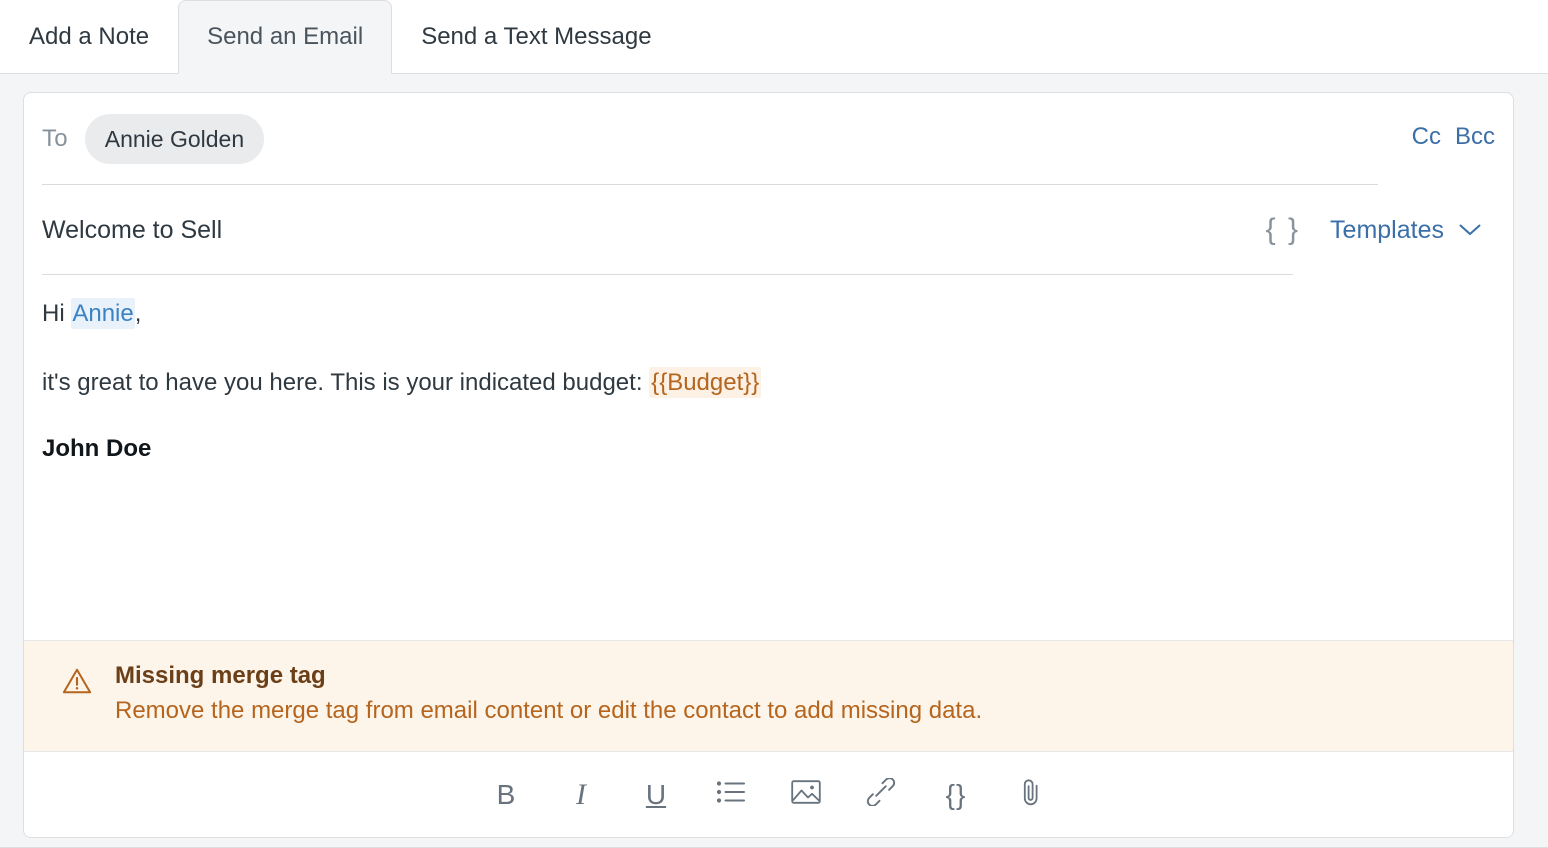 This screenshot has height=848, width=1548. I want to click on cc-bcc-group: Cc Bcc, so click(1453, 139).